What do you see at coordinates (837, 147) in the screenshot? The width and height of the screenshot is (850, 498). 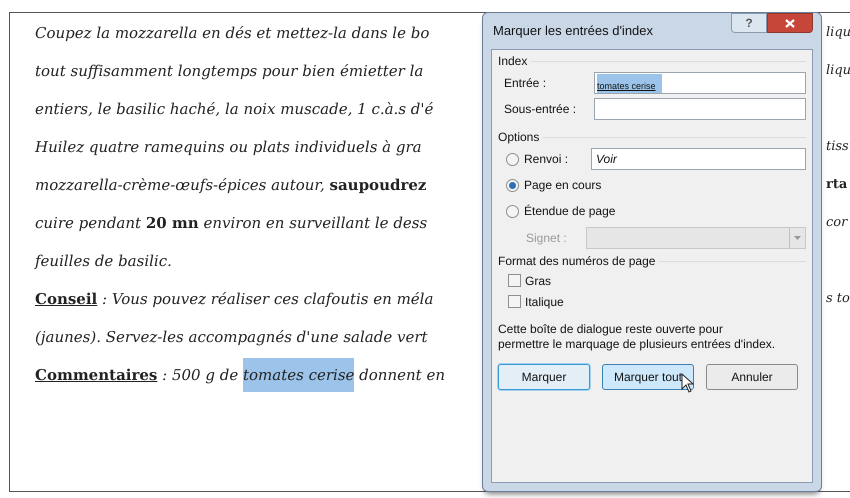 I see `text-fragment: tiss` at bounding box center [837, 147].